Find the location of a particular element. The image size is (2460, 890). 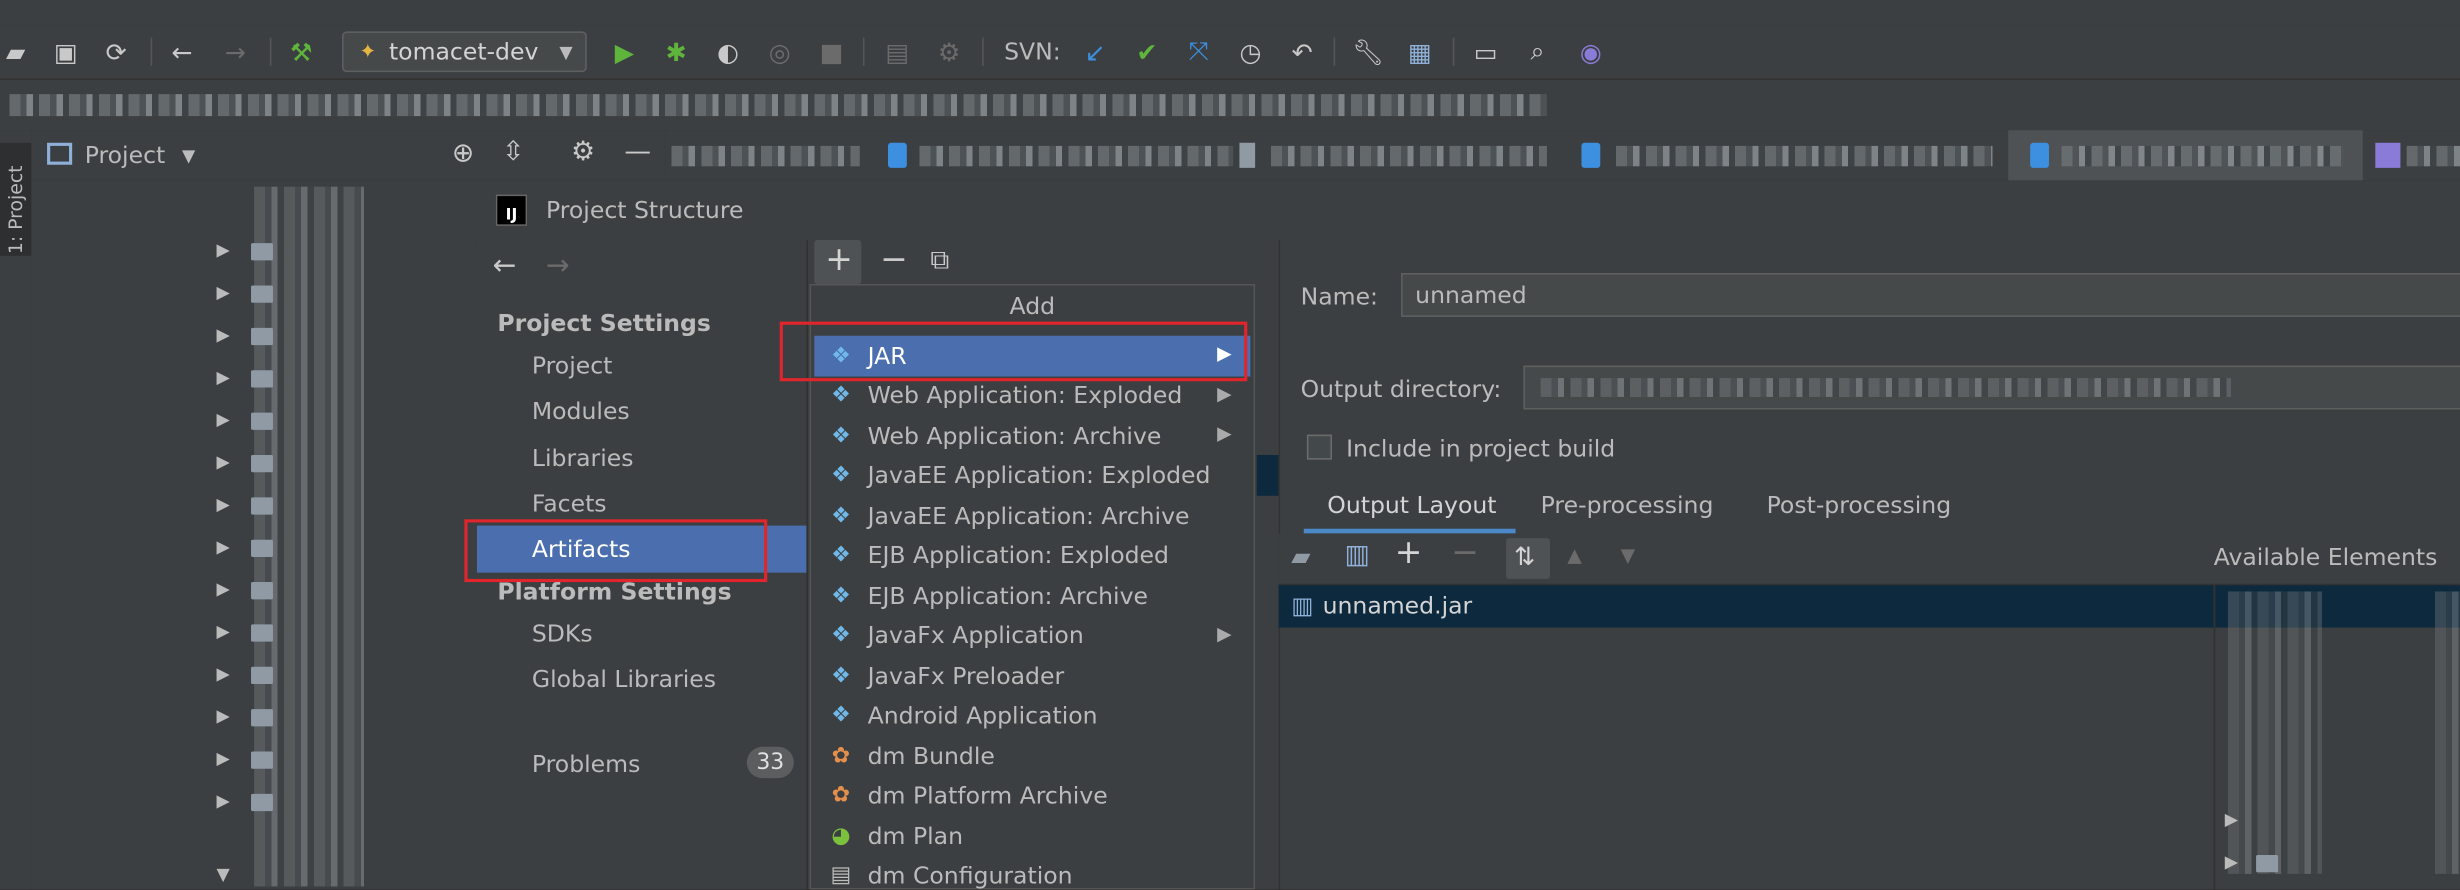

menu-item-web-application-exploded: ❖ Web Application: Exploded ▶ is located at coordinates (1032, 396).